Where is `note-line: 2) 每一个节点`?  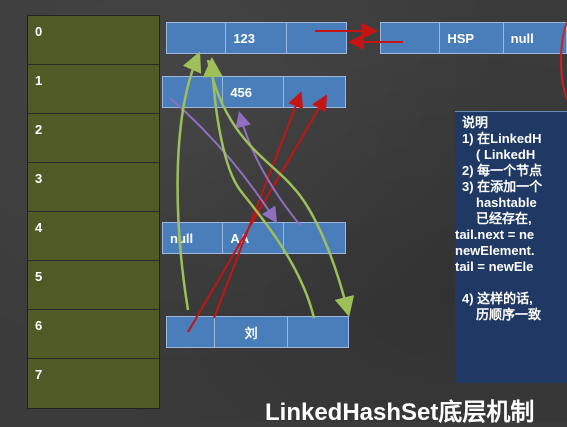
note-line: 2) 每一个节点 is located at coordinates (502, 170).